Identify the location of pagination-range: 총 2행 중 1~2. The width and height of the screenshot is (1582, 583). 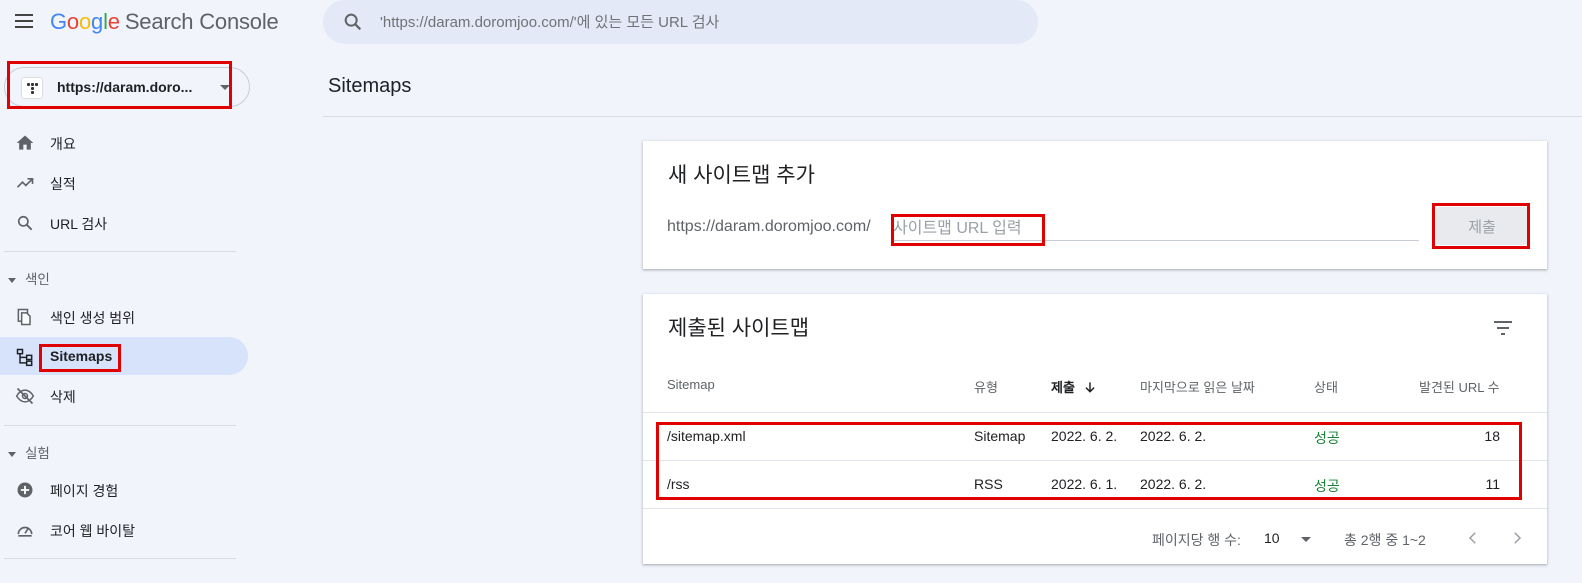
(1385, 540).